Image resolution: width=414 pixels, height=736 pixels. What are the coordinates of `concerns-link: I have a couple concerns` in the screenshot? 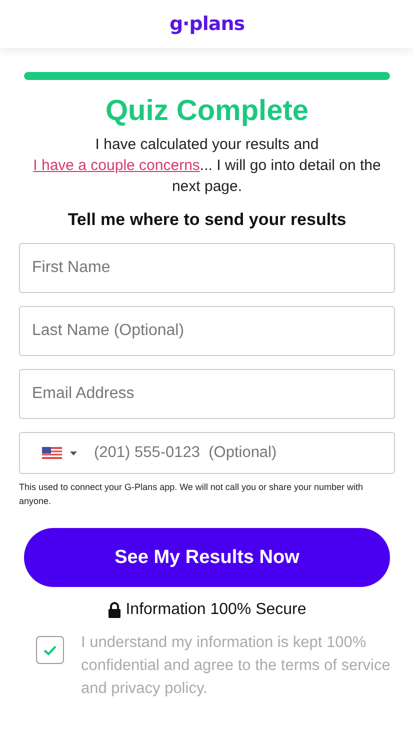 It's located at (116, 165).